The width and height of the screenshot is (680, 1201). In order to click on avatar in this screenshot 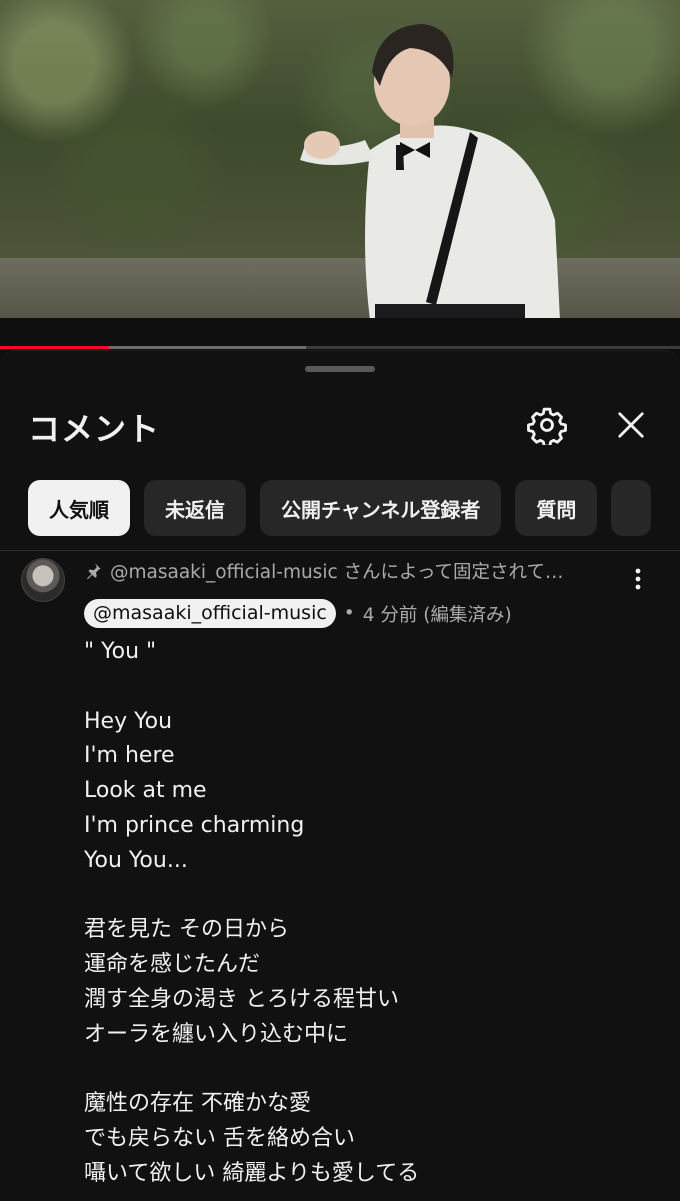, I will do `click(43, 580)`.